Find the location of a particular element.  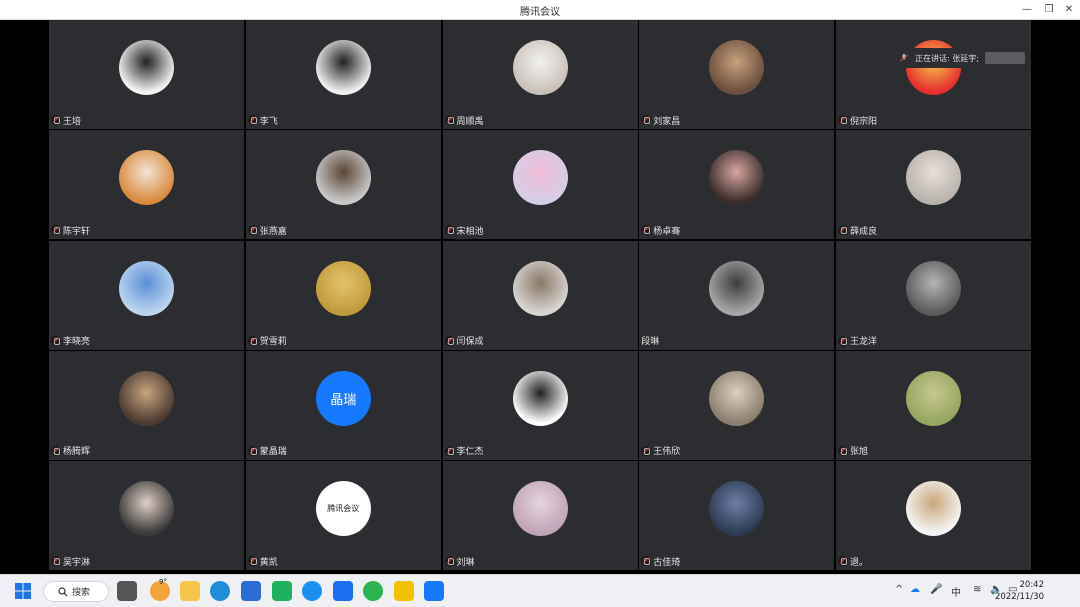

edge-browser-icon is located at coordinates (220, 591).